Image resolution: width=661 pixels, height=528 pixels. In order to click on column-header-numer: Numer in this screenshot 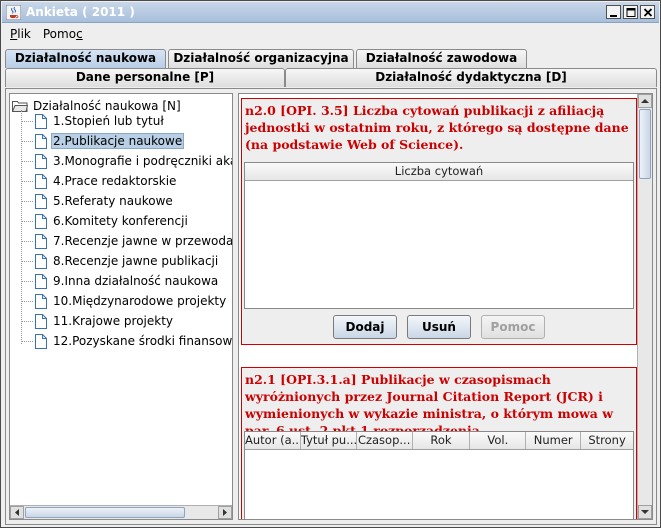, I will do `click(554, 440)`.